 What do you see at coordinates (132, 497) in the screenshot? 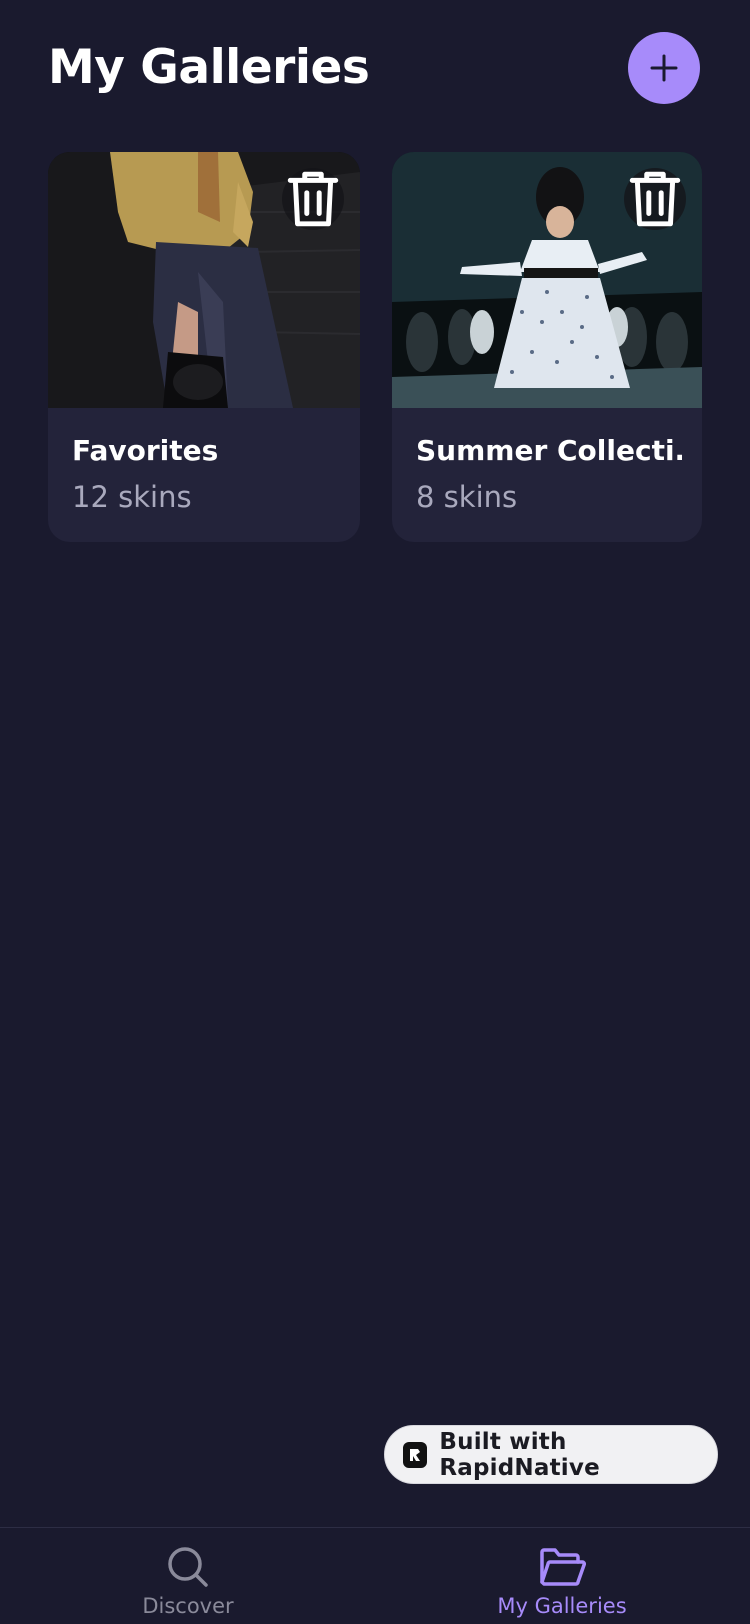
I see `gallery-count: 12 skins` at bounding box center [132, 497].